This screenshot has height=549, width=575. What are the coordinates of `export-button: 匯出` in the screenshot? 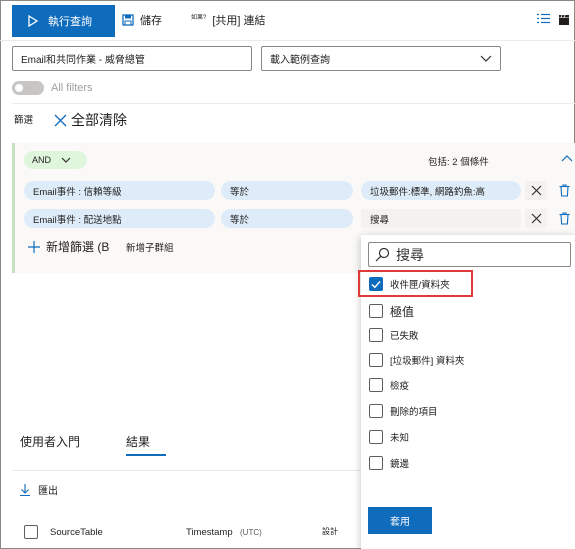 It's located at (39, 489).